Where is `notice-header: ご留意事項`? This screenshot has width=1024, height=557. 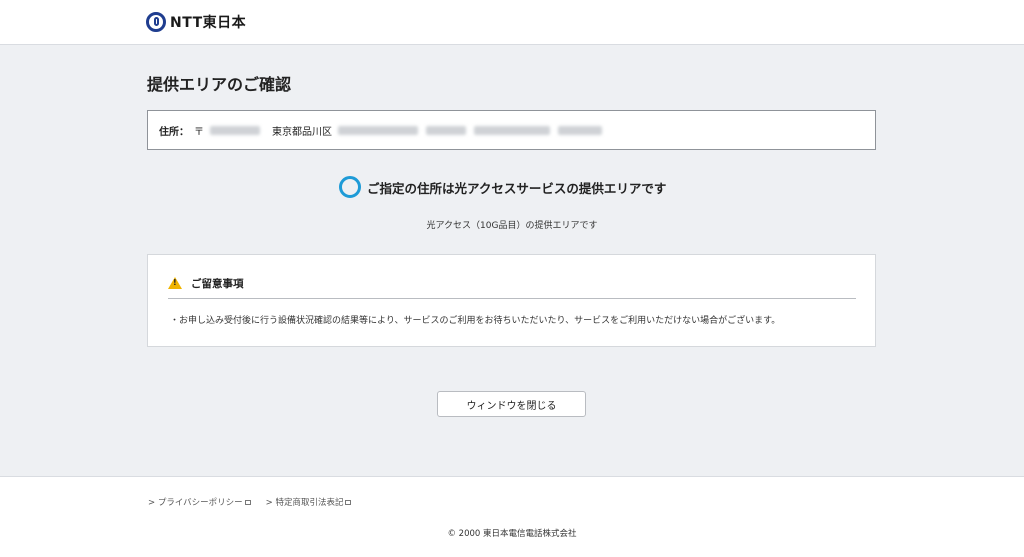
notice-header: ご留意事項 is located at coordinates (512, 287).